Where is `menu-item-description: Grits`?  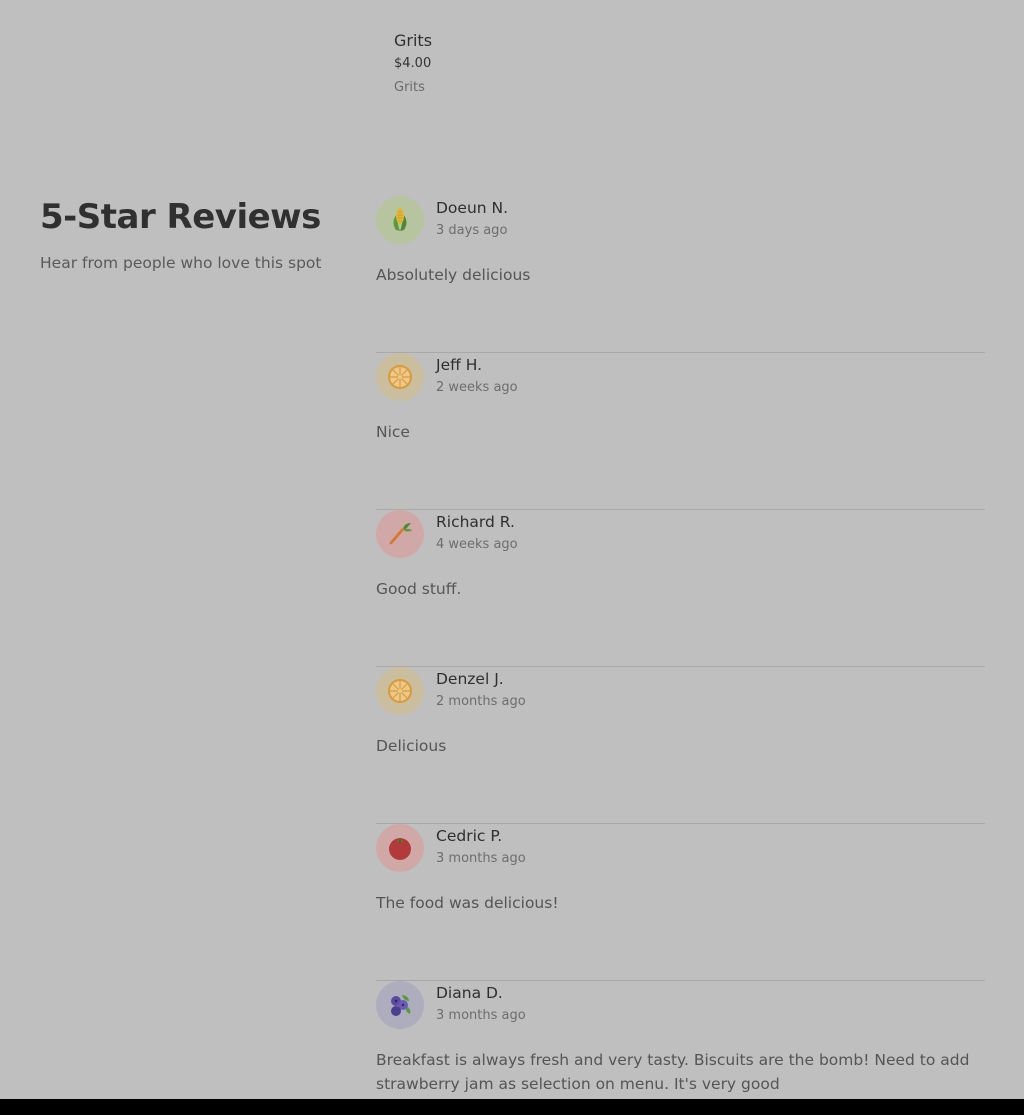
menu-item-description: Grits is located at coordinates (409, 87).